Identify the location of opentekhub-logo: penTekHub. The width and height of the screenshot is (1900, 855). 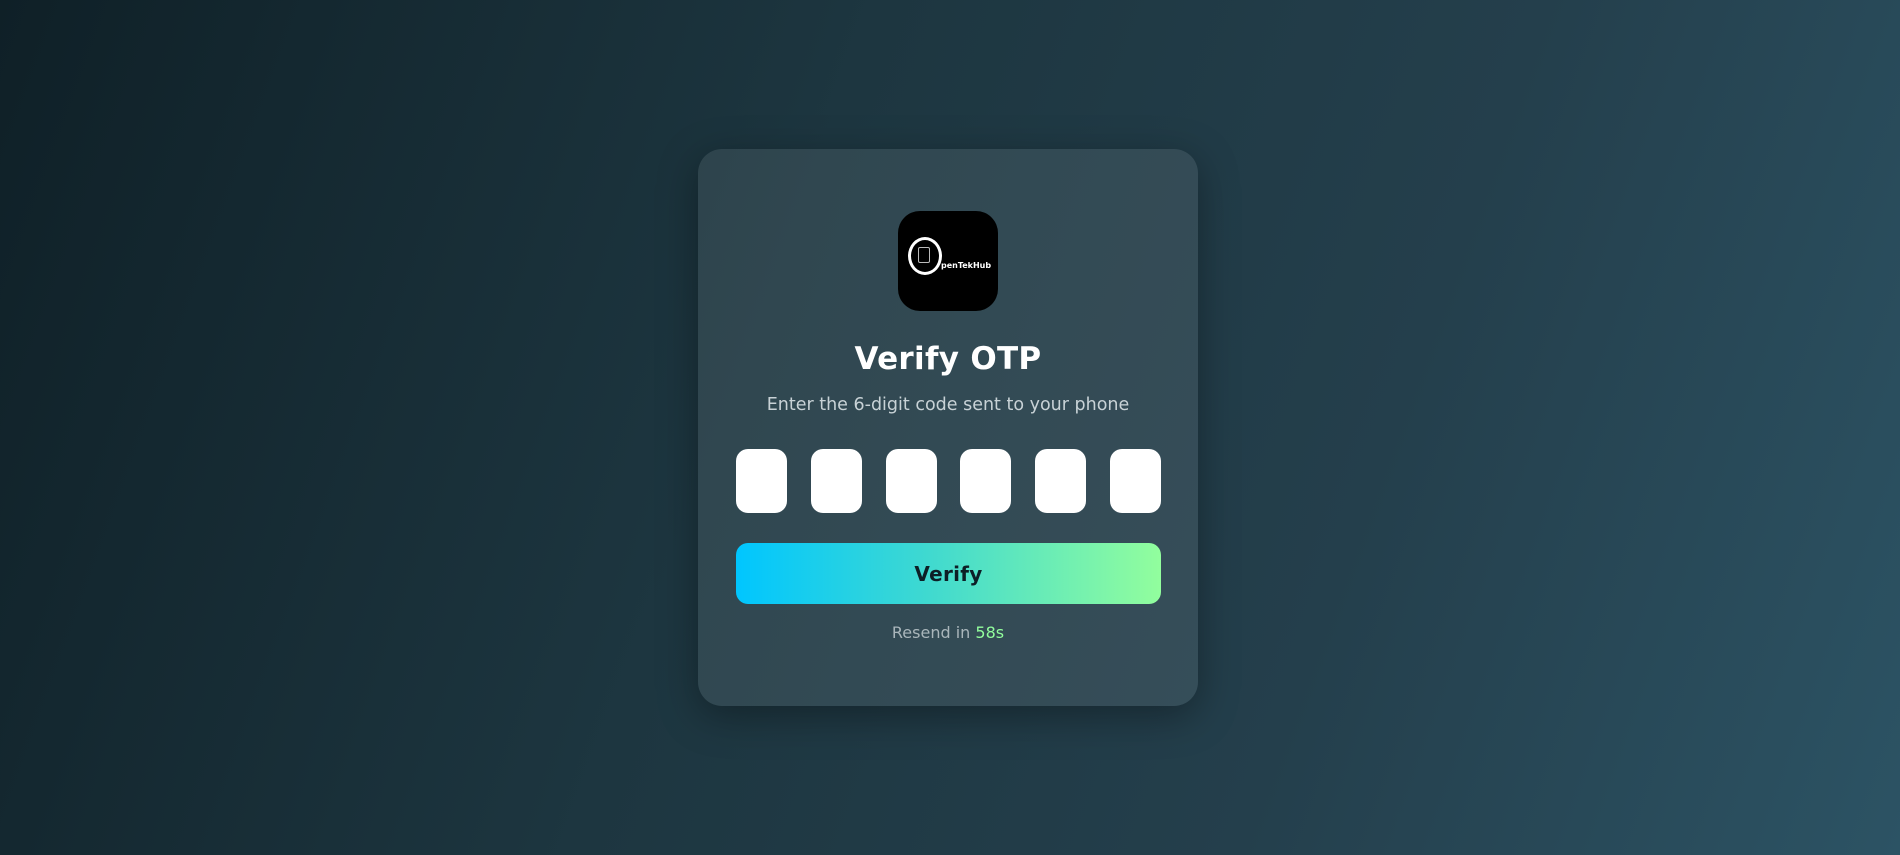
(948, 261).